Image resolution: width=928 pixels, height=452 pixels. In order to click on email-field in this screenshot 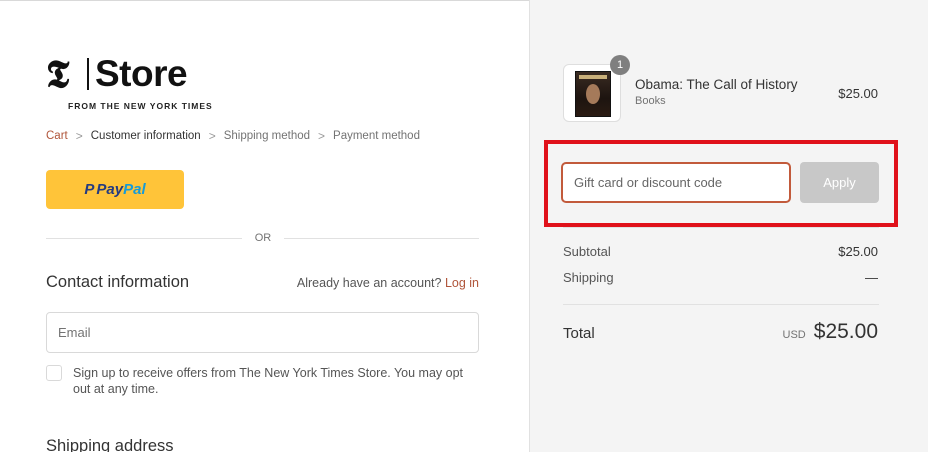, I will do `click(262, 332)`.